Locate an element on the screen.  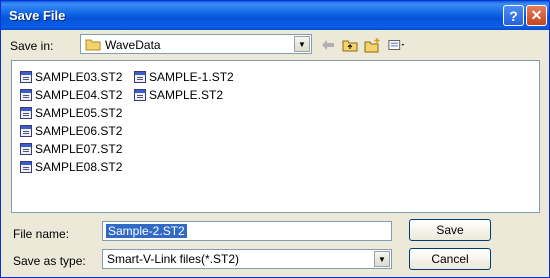
file-item: SAMPLE05.ST2 is located at coordinates (71, 113).